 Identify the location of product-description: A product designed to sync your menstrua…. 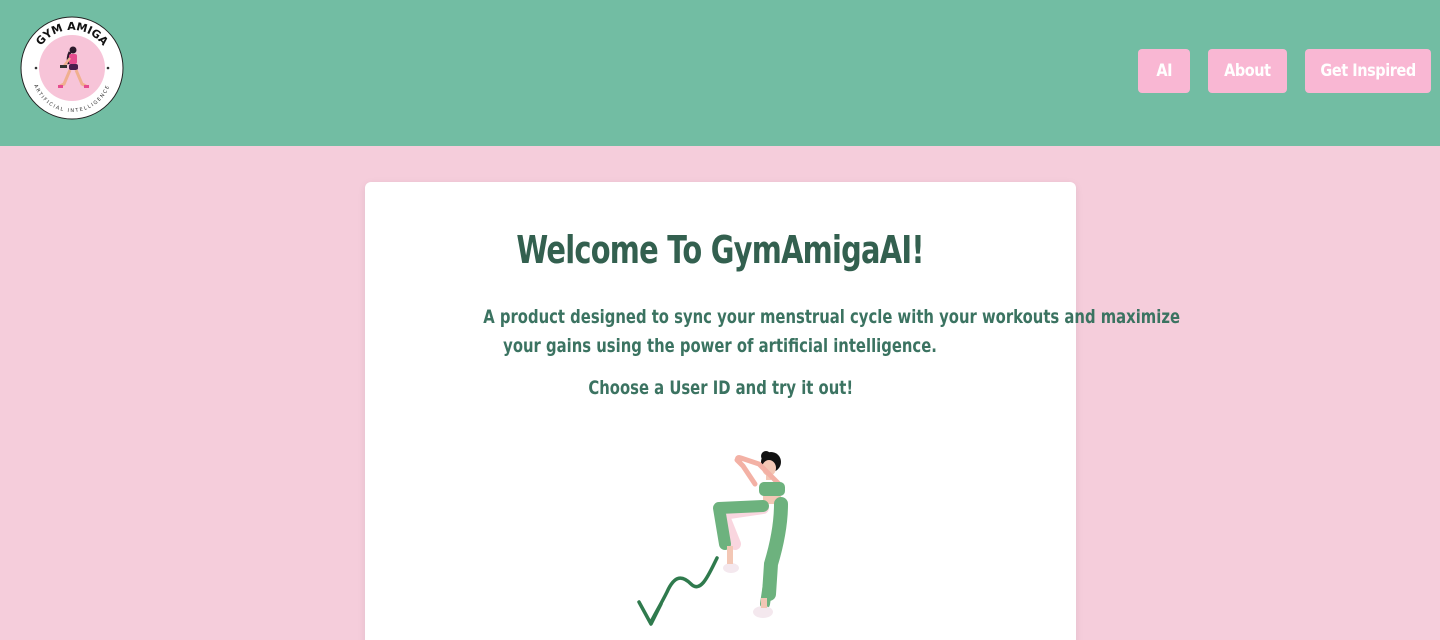
(832, 331).